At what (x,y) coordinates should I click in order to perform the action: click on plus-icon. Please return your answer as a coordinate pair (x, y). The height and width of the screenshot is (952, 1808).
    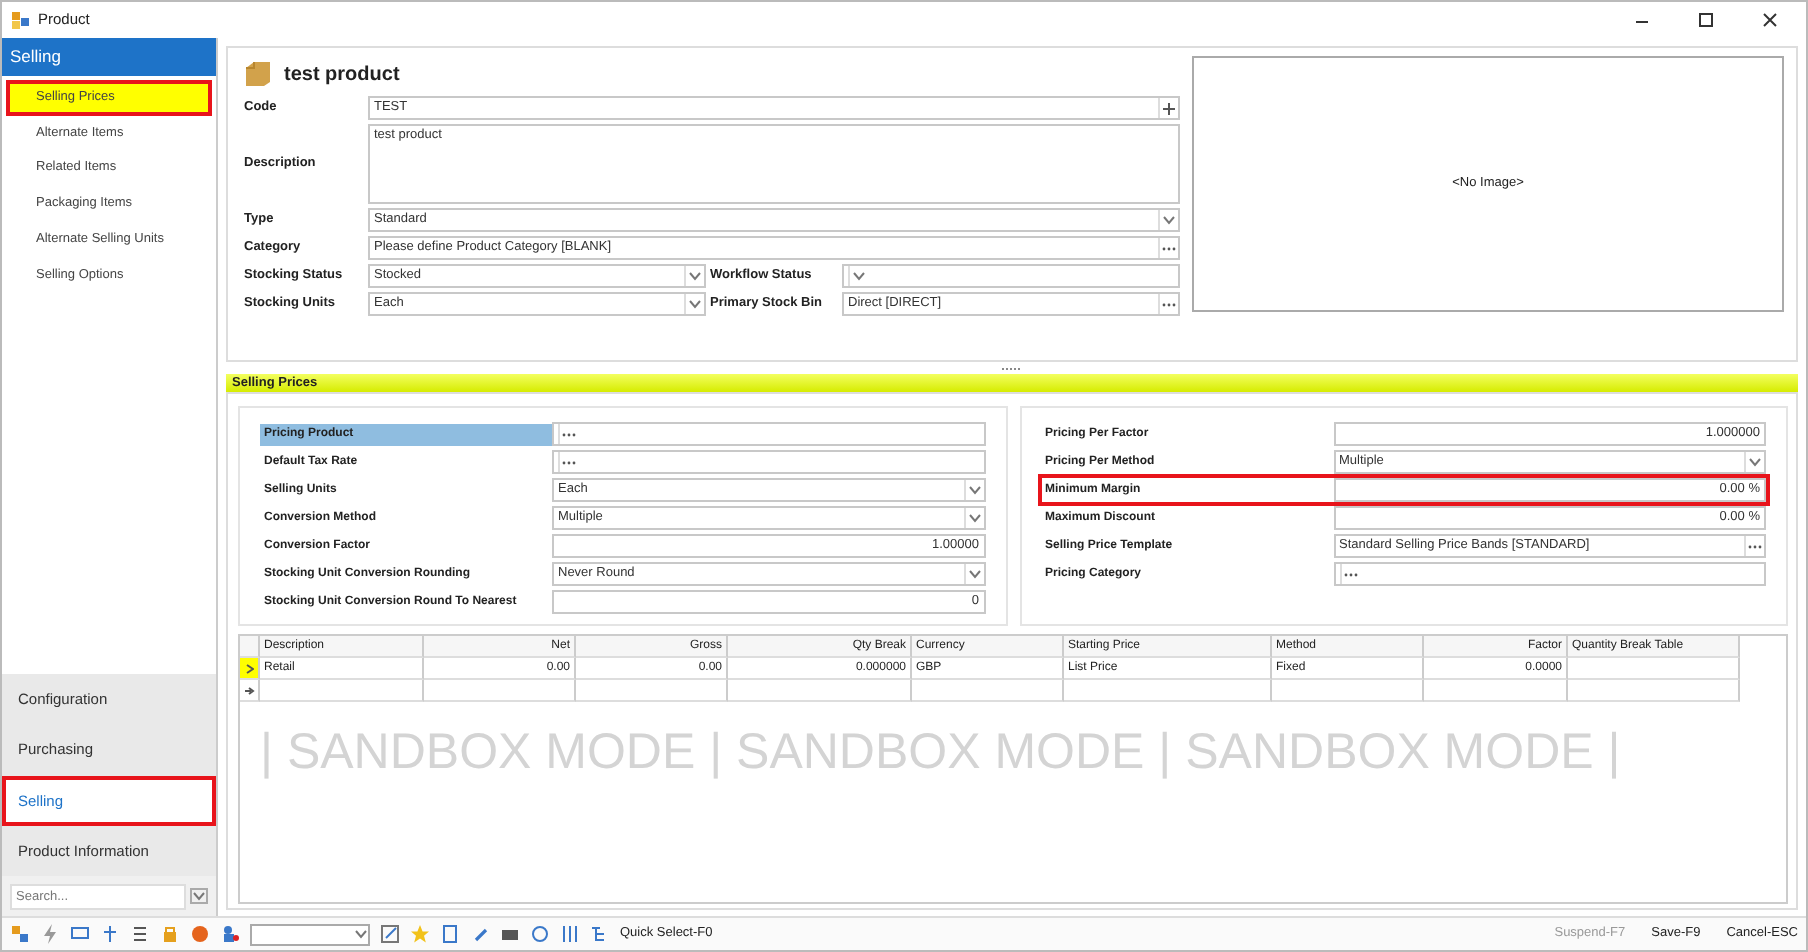
    Looking at the image, I should click on (1169, 108).